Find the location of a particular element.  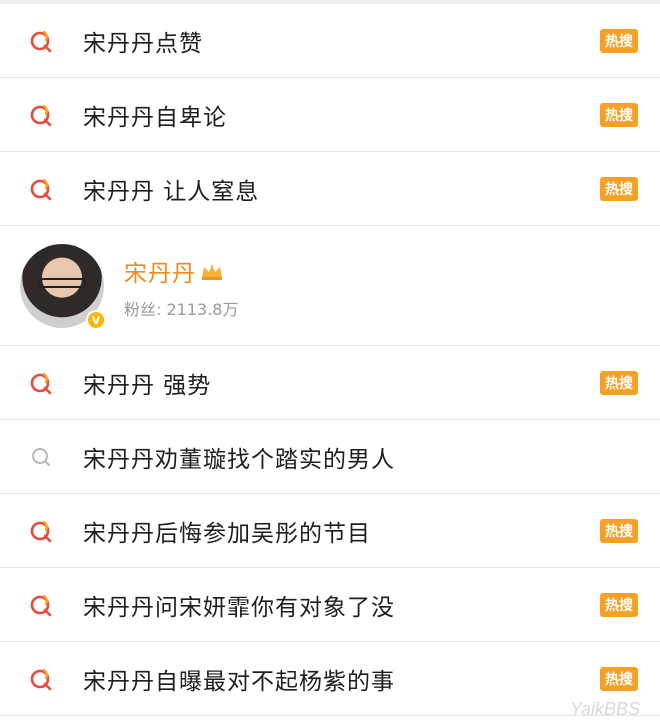

search-suggestion-item: 宋丹丹自卑论 热搜 is located at coordinates (330, 115).